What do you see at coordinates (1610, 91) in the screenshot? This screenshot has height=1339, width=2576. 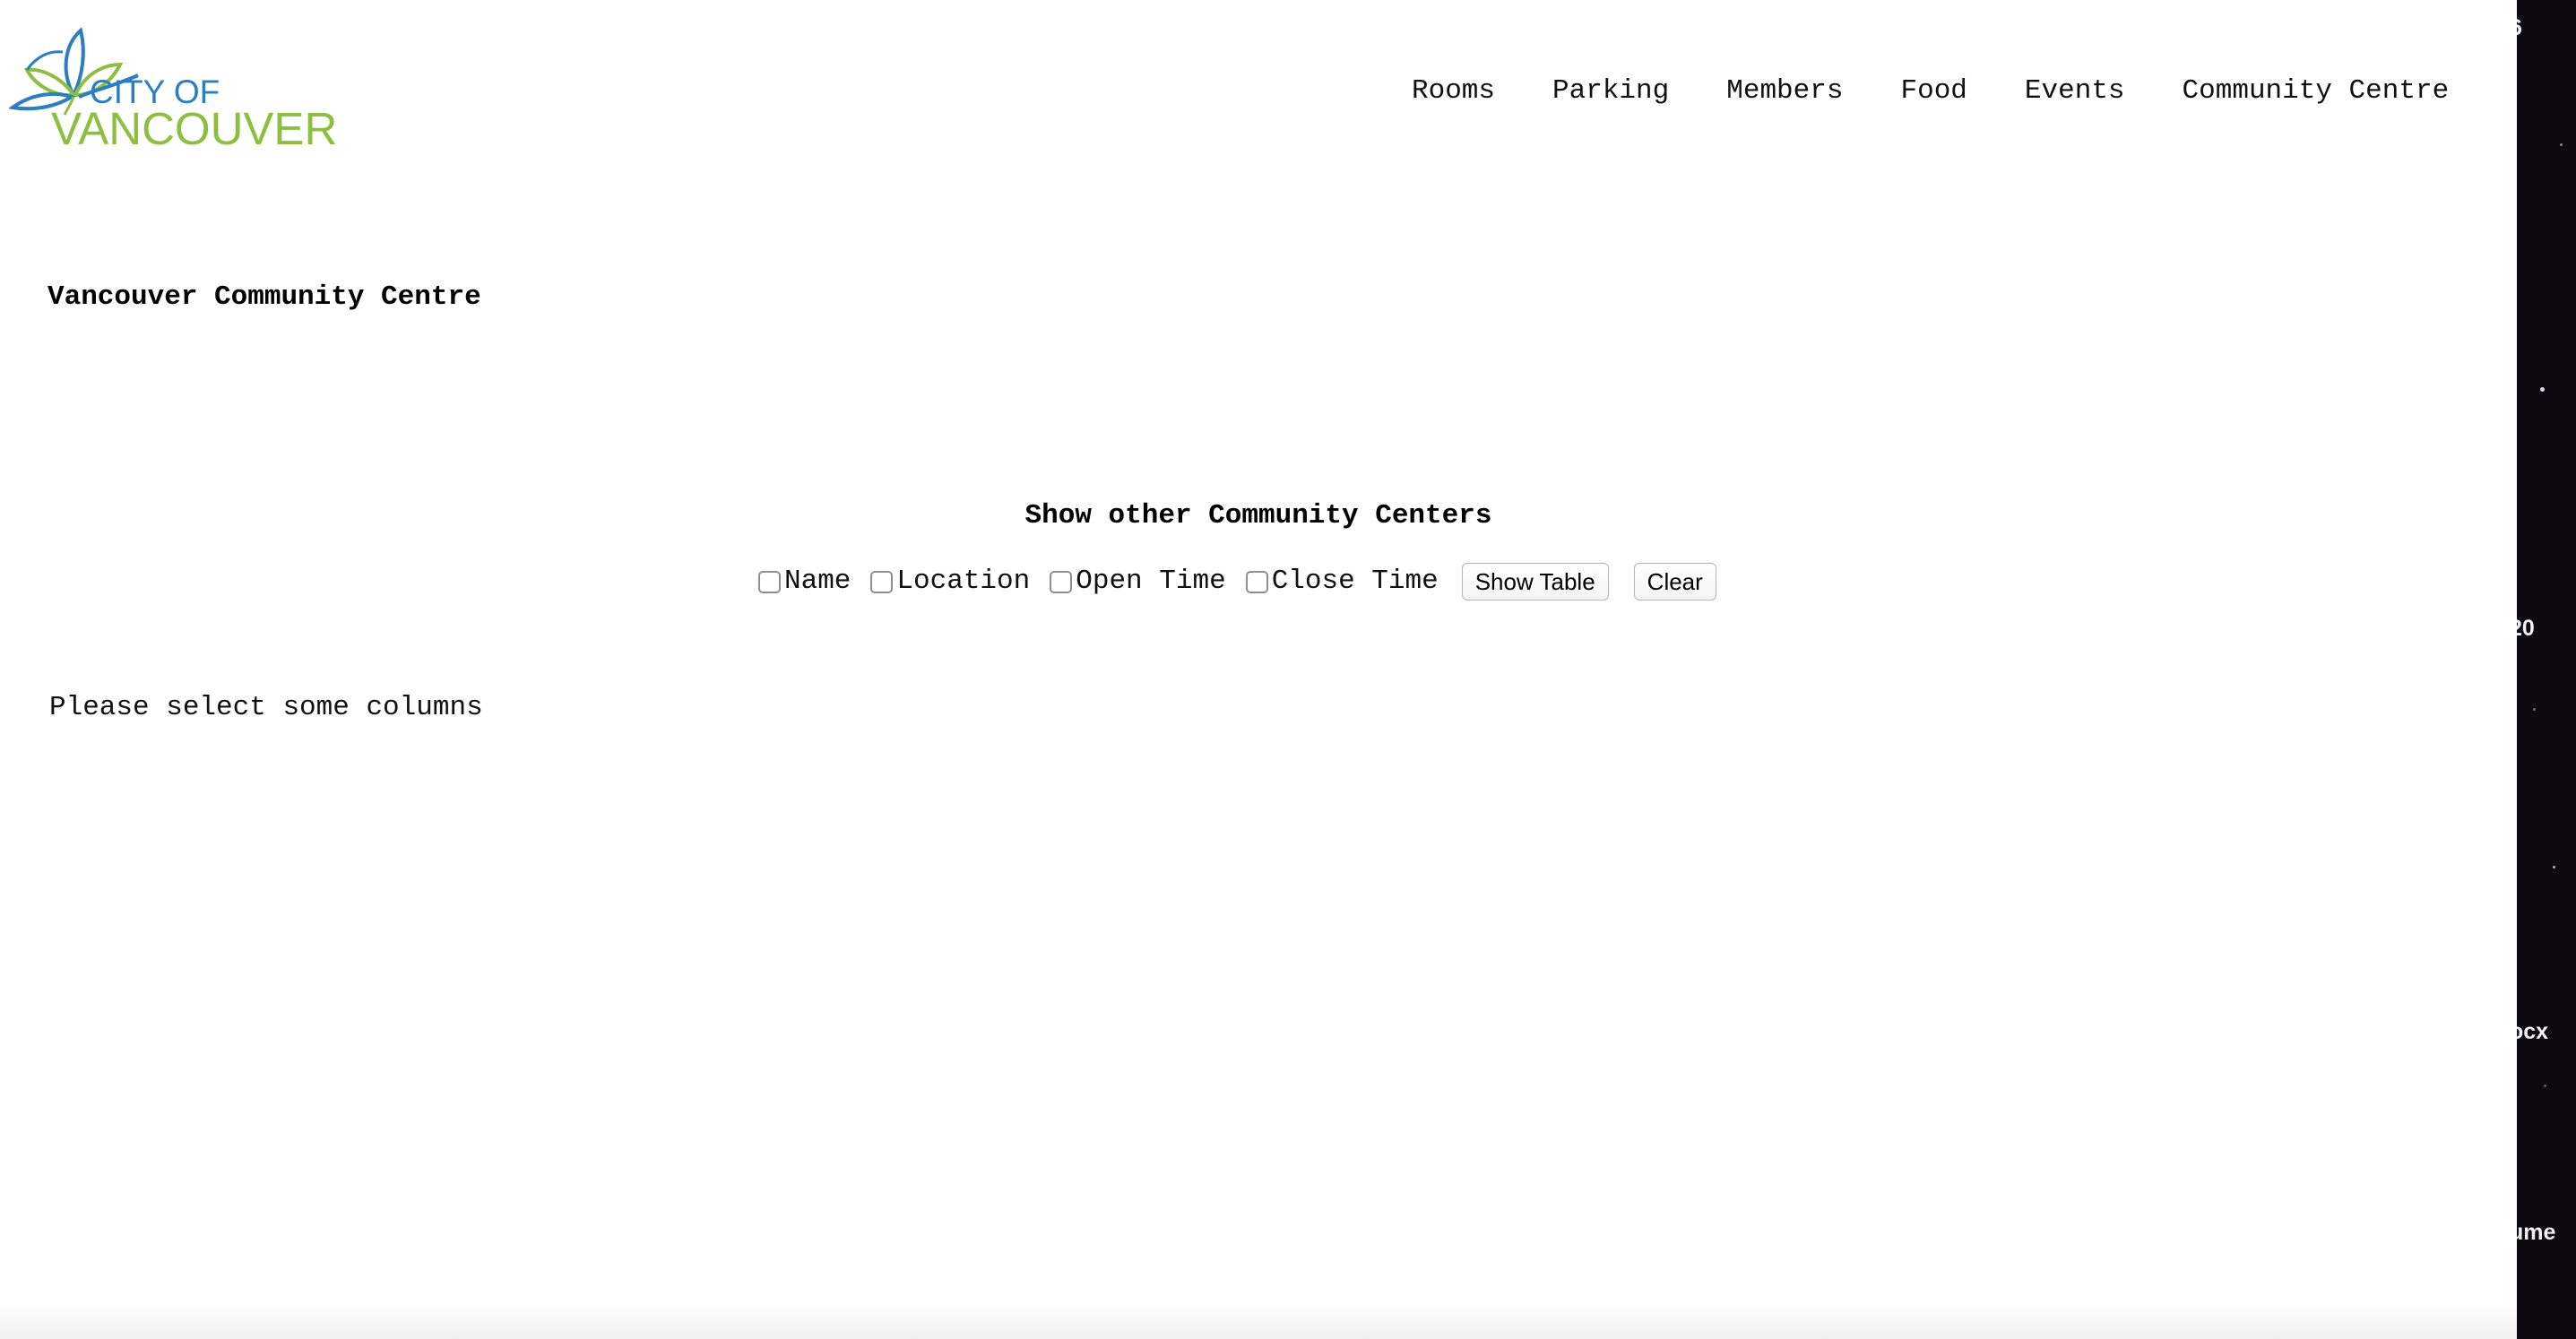 I see `nav-link-parking: Parking` at bounding box center [1610, 91].